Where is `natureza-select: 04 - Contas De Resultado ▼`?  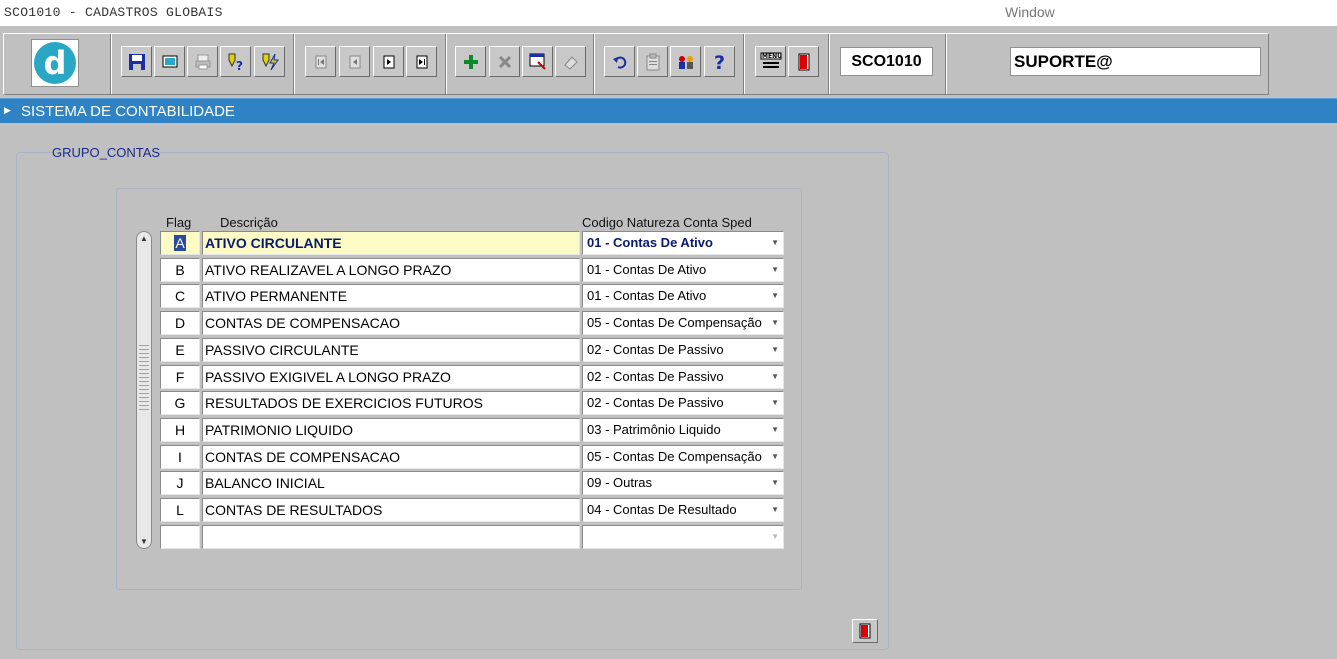 natureza-select: 04 - Contas De Resultado ▼ is located at coordinates (683, 510).